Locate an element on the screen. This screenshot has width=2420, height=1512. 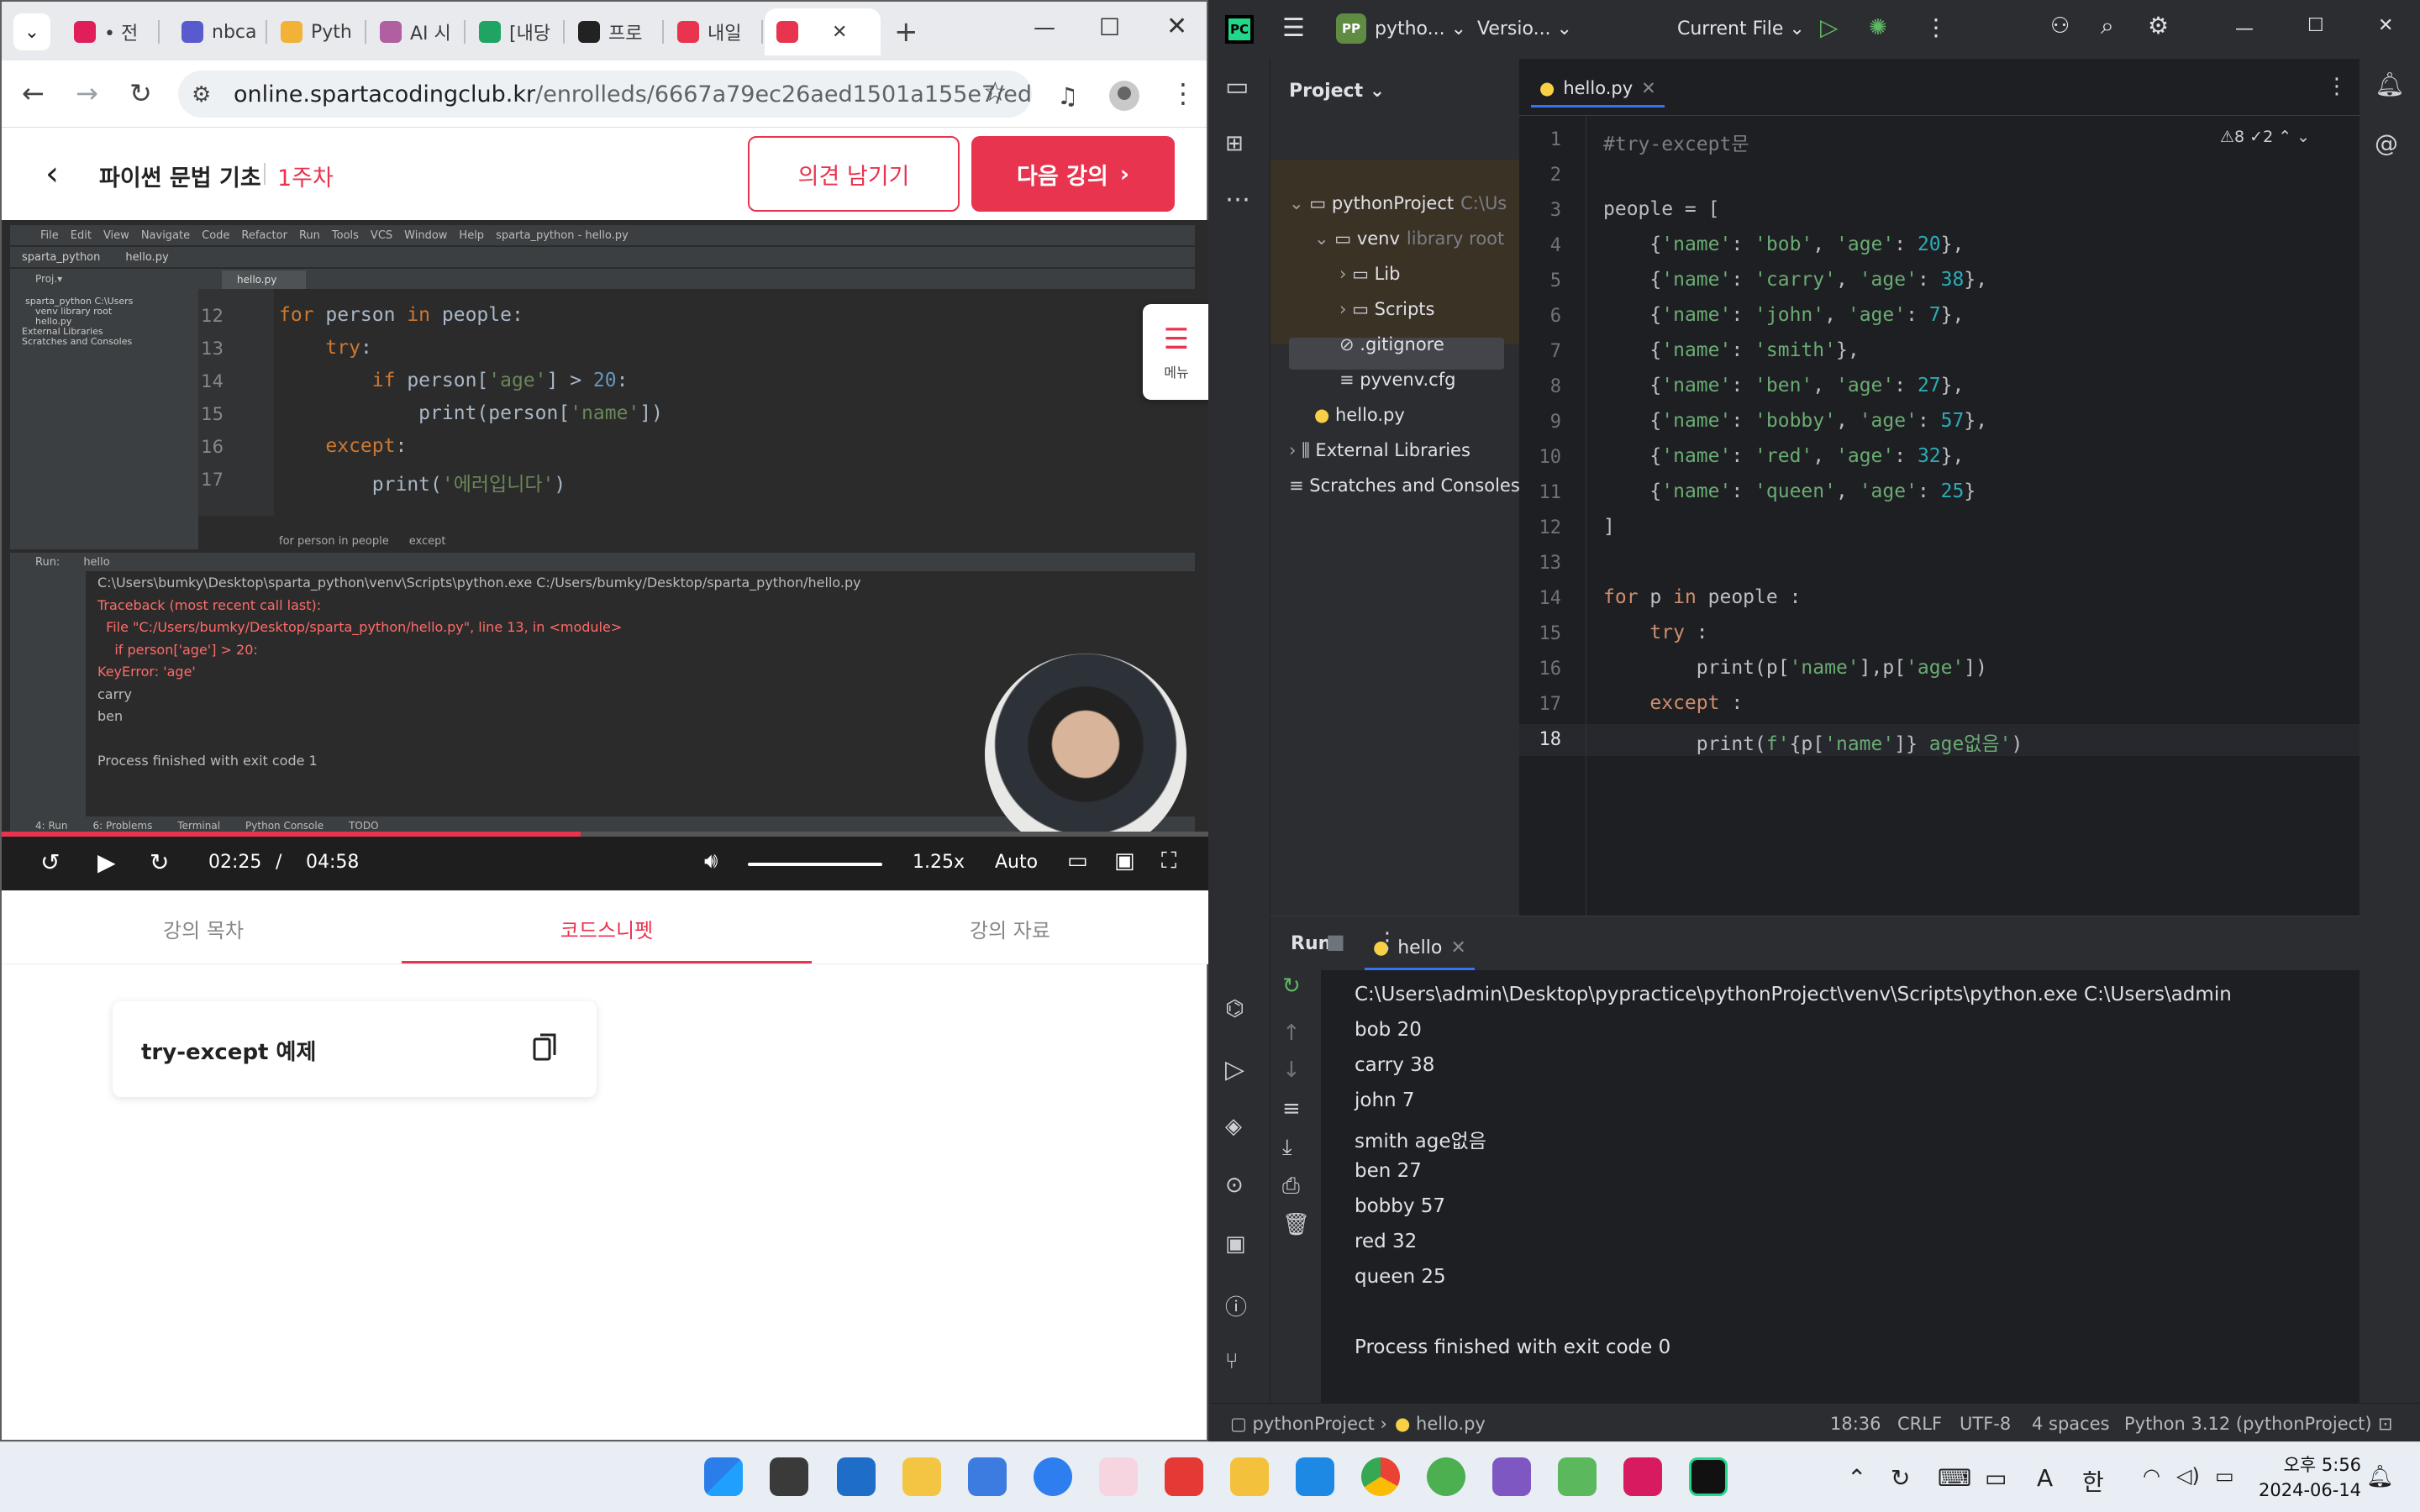
structure-icon: ⊞ is located at coordinates (1234, 143).